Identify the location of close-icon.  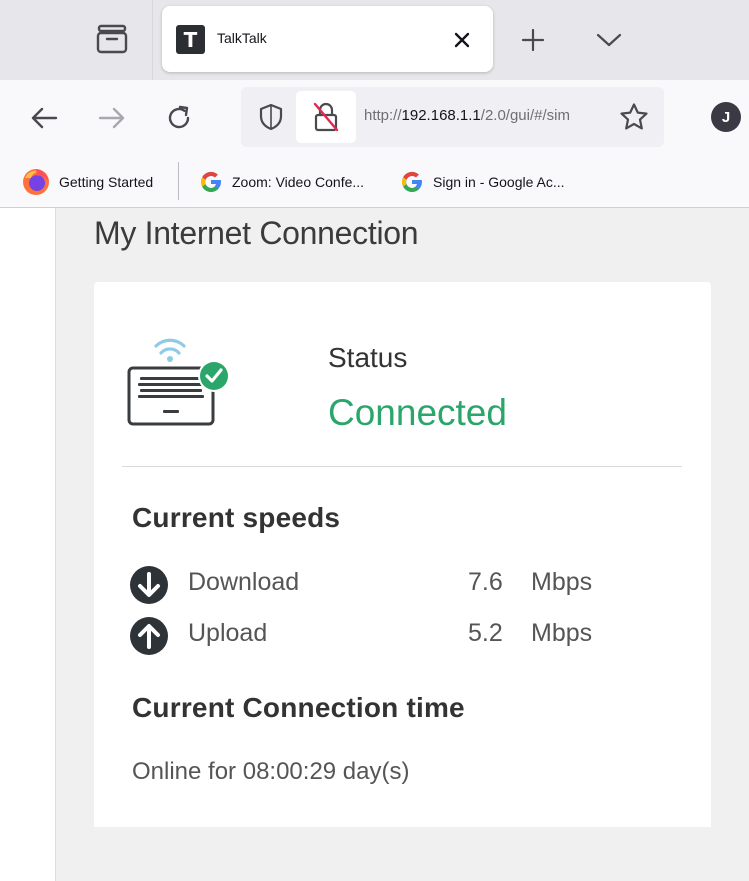
(462, 40).